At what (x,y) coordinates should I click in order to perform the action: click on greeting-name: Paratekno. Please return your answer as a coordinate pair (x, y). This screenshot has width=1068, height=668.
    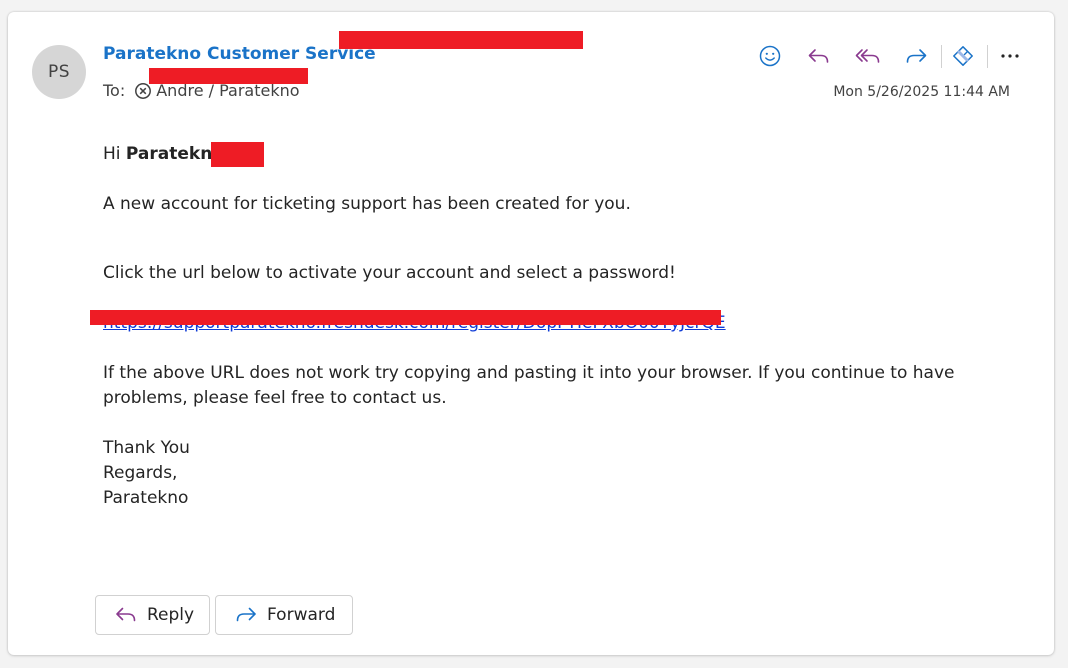
    Looking at the image, I should click on (174, 154).